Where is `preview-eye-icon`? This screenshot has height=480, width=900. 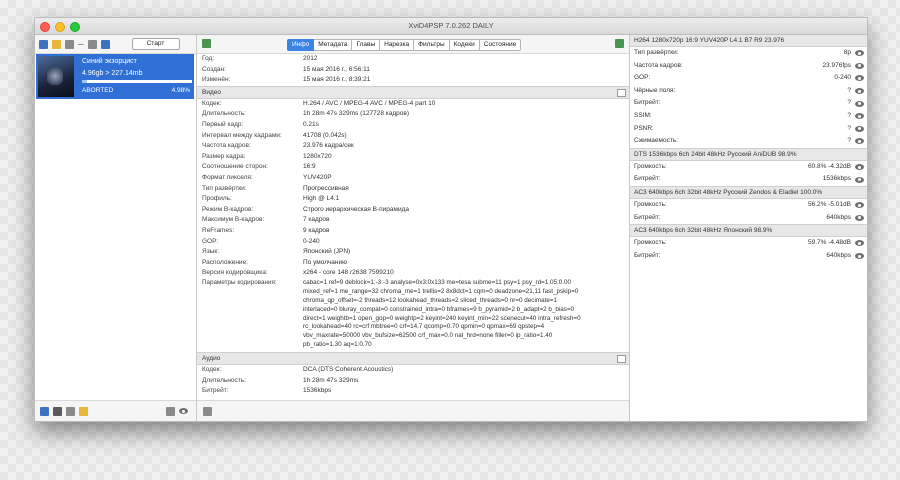 preview-eye-icon is located at coordinates (183, 411).